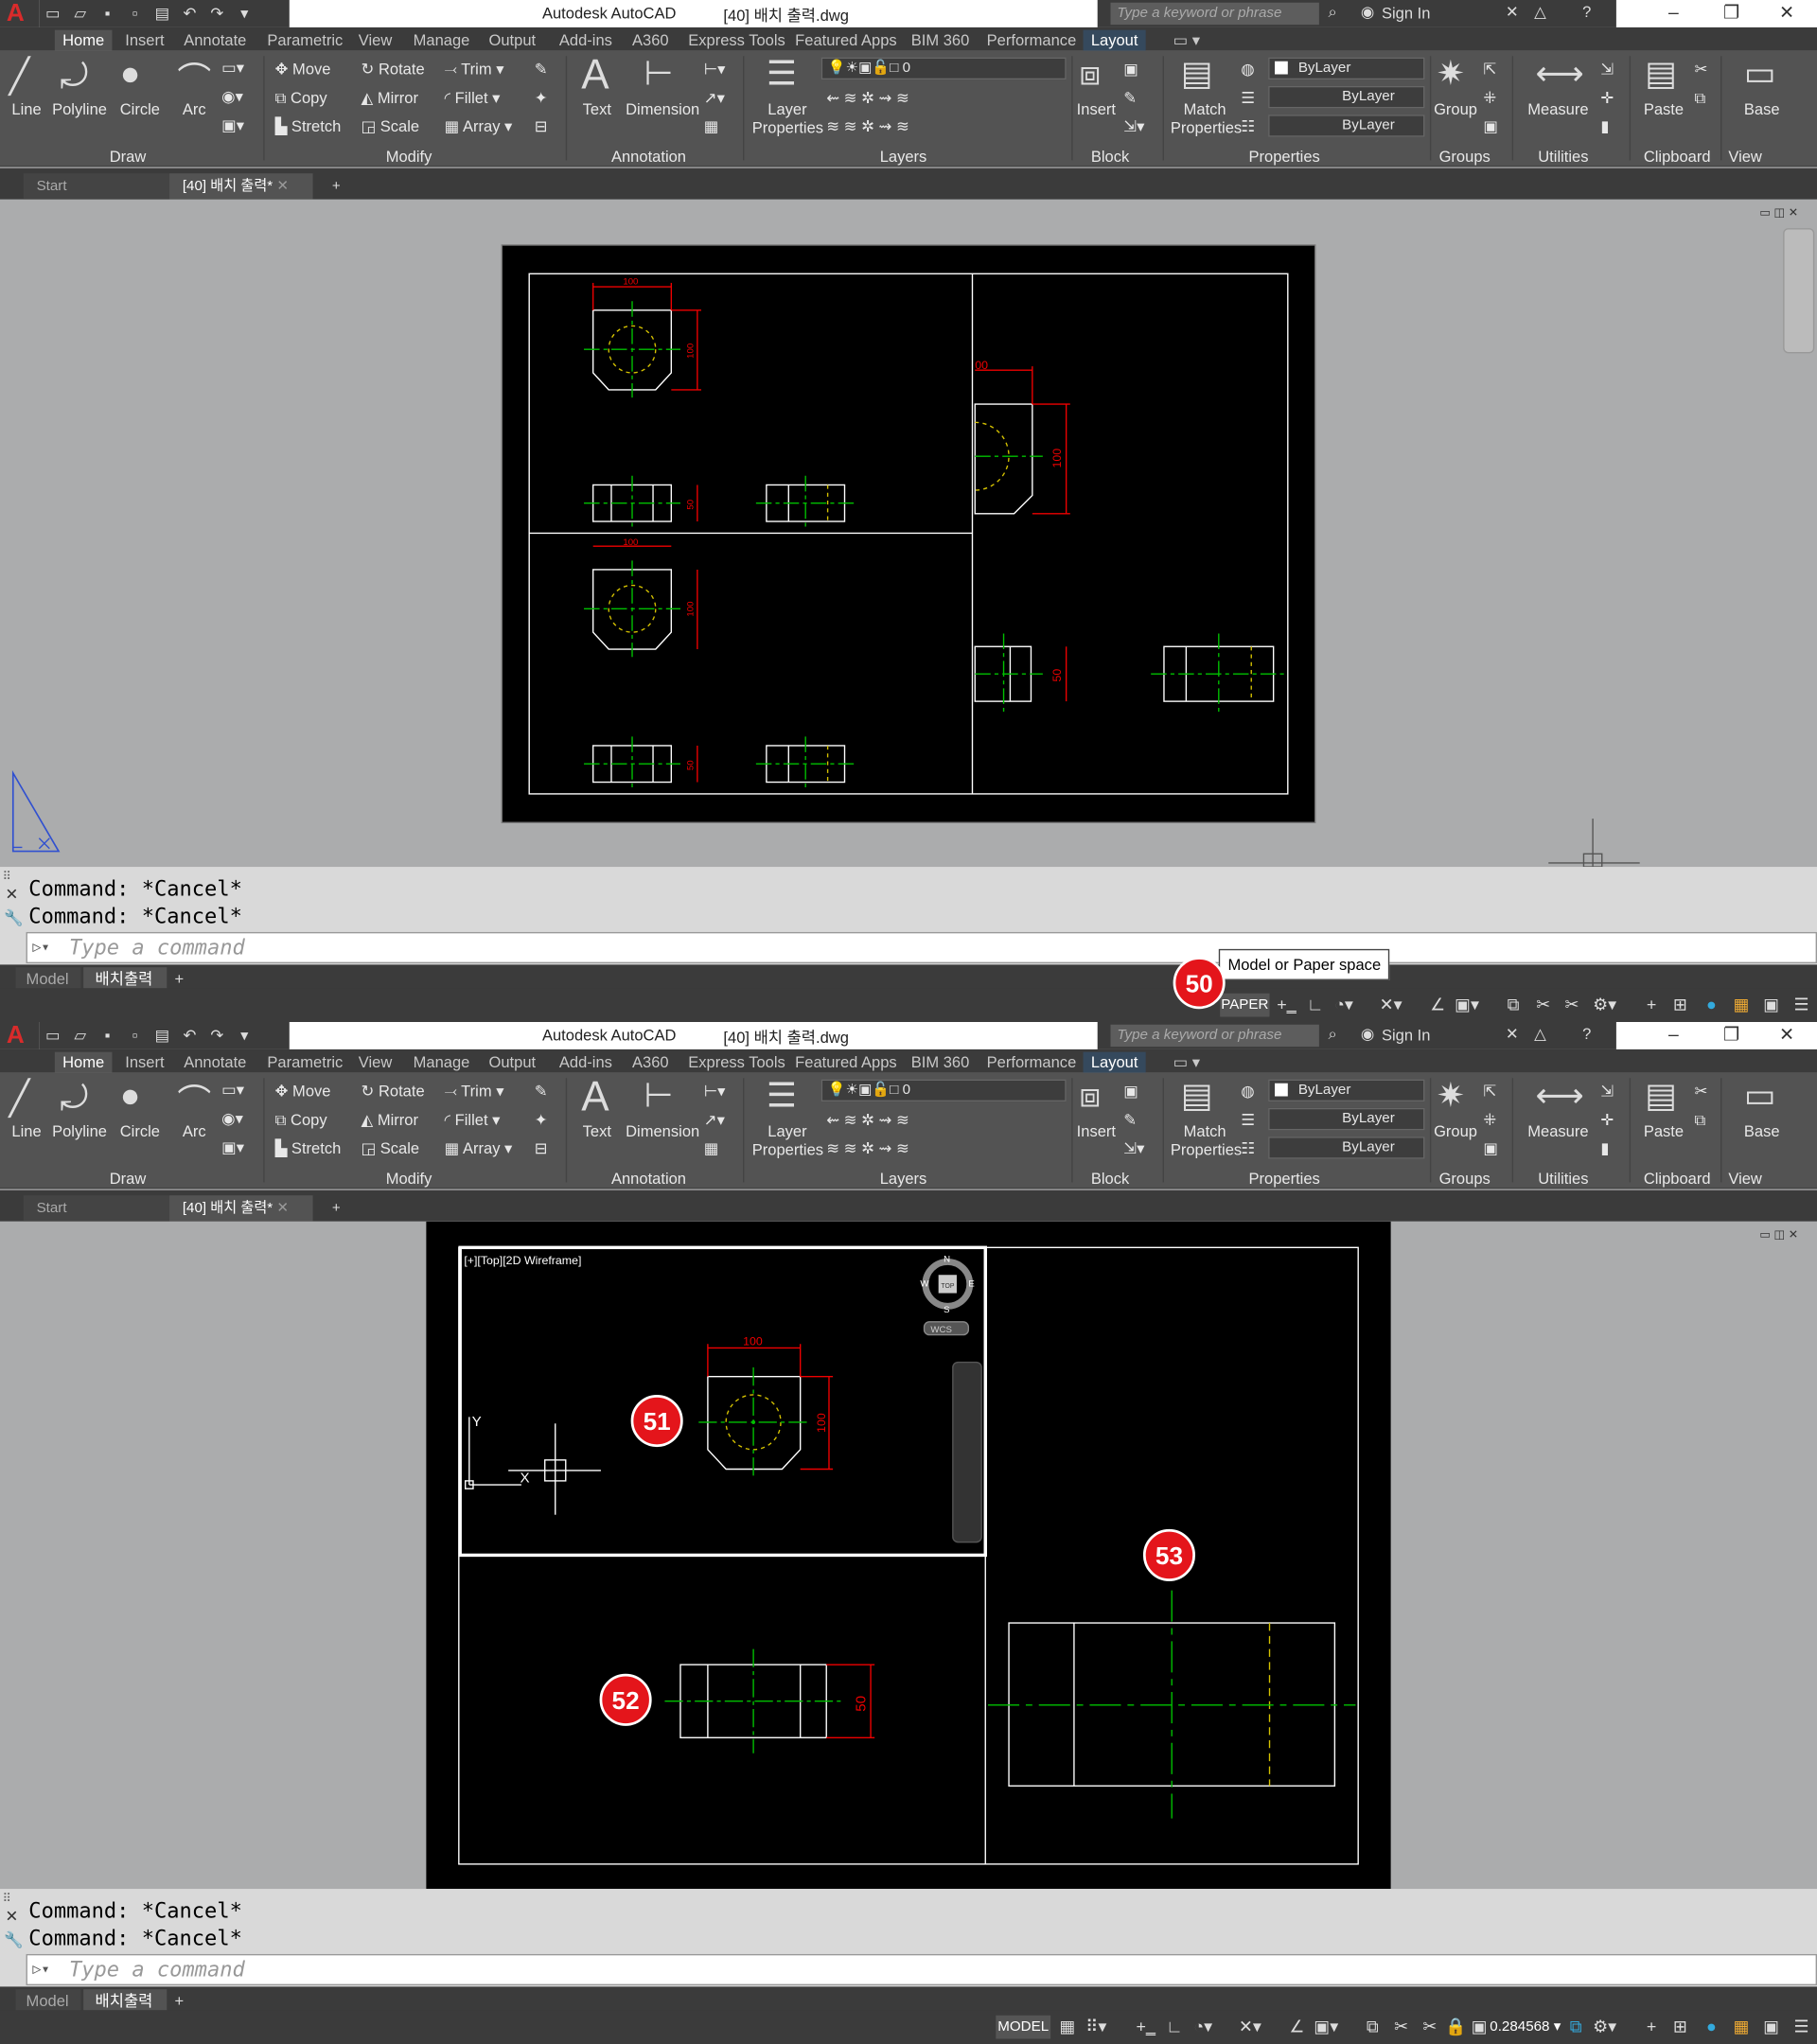 This screenshot has width=1817, height=2044. Describe the element at coordinates (1206, 1149) in the screenshot. I see `match-properties-line2: Properties` at that location.